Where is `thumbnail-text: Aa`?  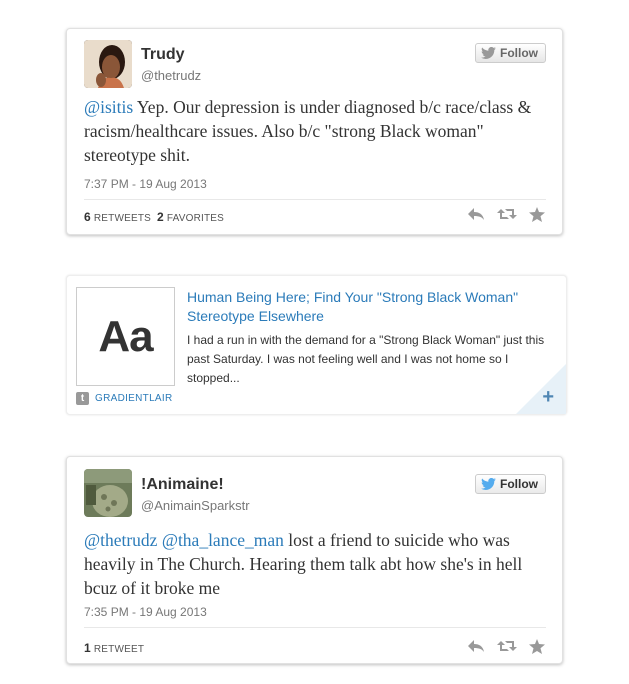
thumbnail-text: Aa is located at coordinates (125, 336).